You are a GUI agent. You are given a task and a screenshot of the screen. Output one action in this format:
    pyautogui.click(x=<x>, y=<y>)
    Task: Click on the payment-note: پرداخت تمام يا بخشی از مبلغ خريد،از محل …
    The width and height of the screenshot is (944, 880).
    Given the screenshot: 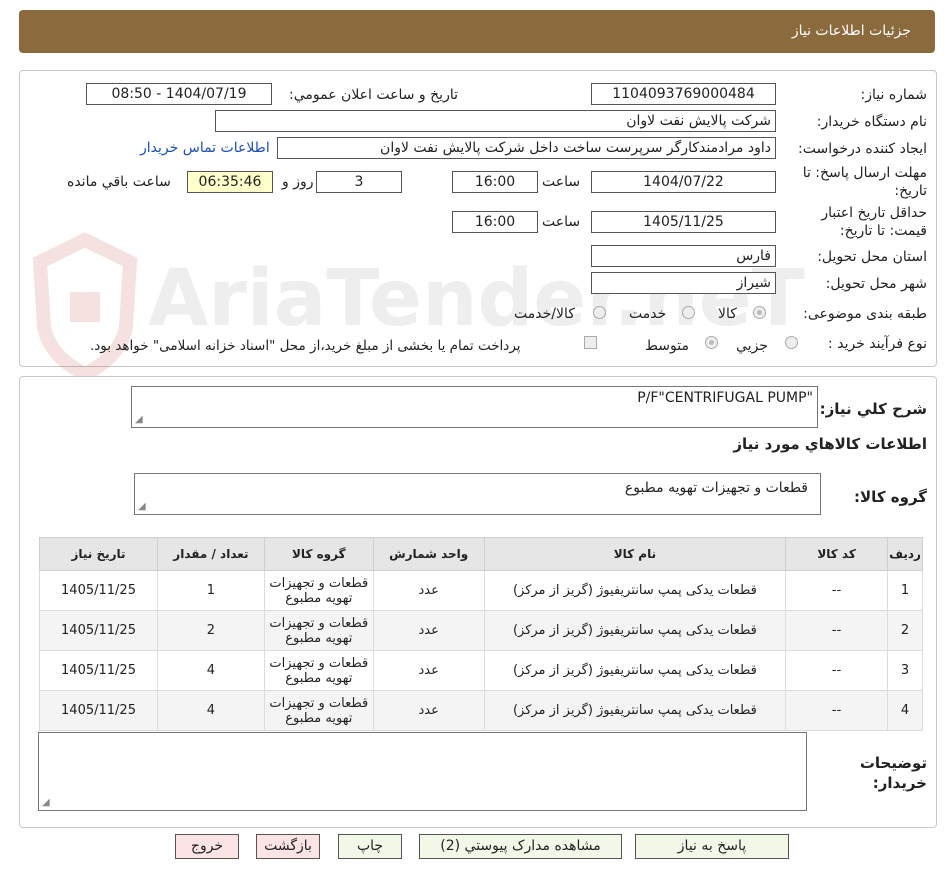 What is the action you would take?
    pyautogui.click(x=305, y=346)
    